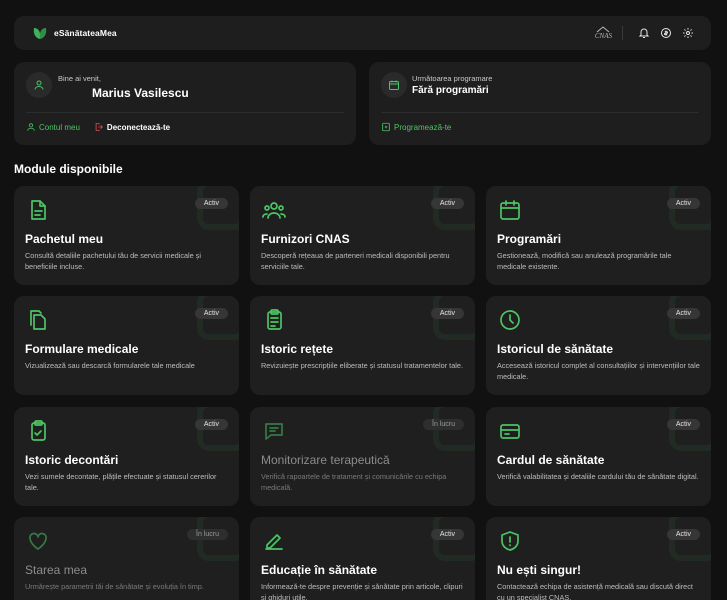 The width and height of the screenshot is (727, 600). What do you see at coordinates (38, 431) in the screenshot?
I see `clipboard-check-icon` at bounding box center [38, 431].